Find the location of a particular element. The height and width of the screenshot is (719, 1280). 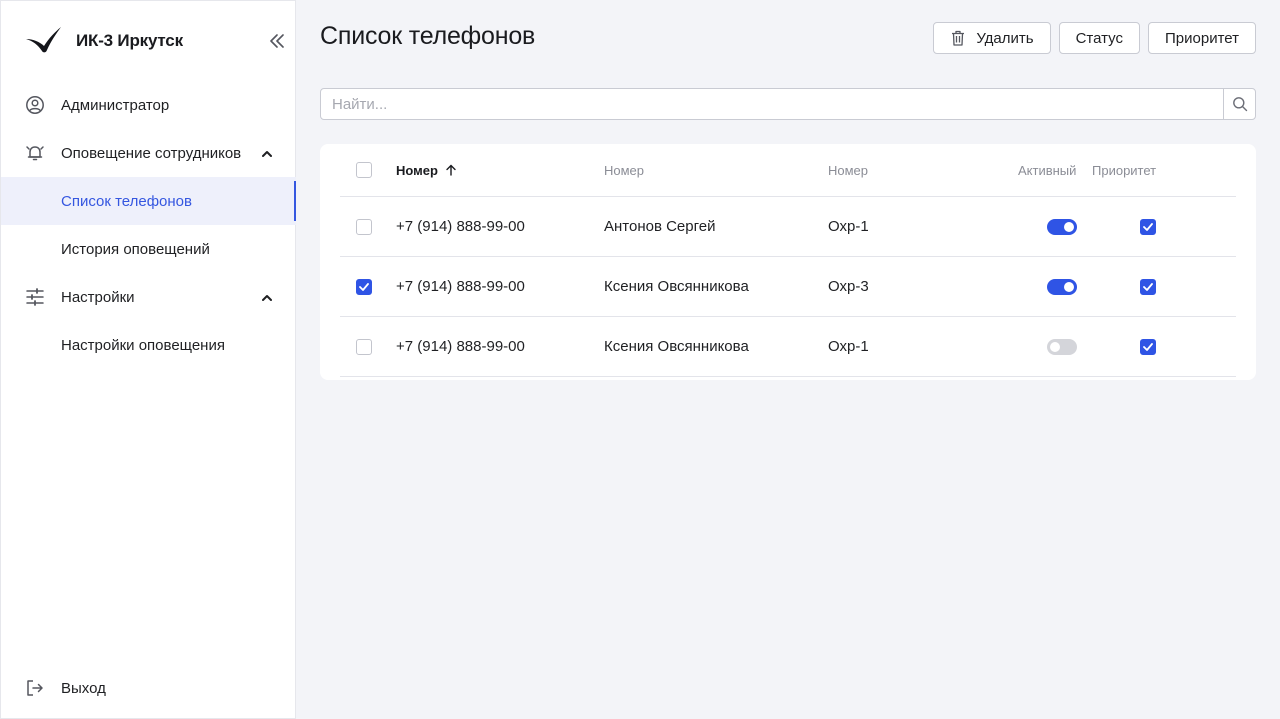

post-cell: Охр-3 is located at coordinates (848, 286).